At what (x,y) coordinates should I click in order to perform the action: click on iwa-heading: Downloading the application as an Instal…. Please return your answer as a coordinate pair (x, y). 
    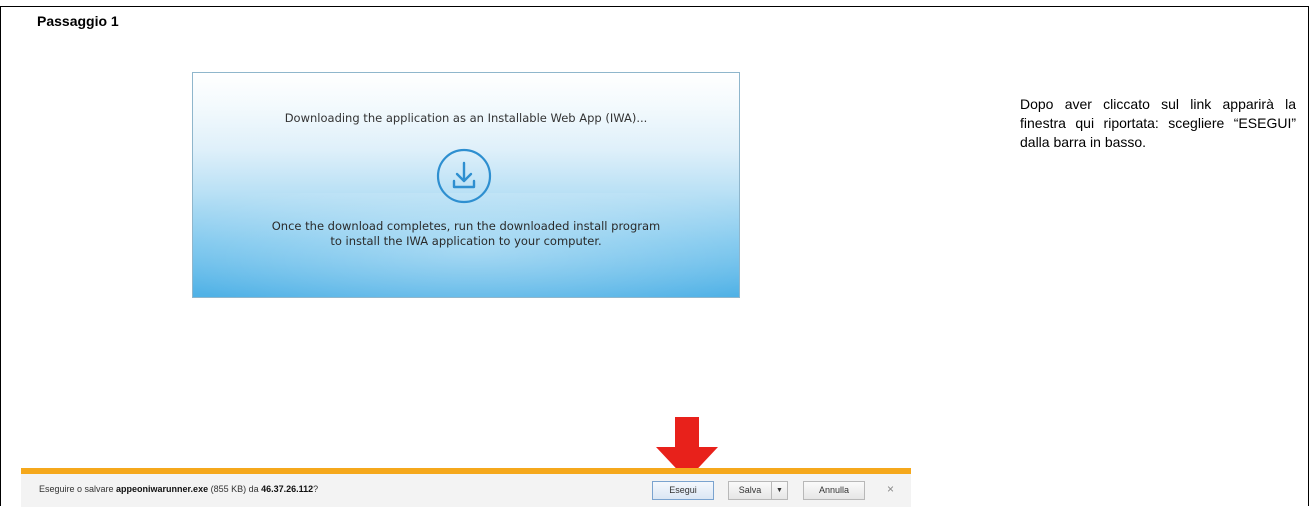
    Looking at the image, I should click on (466, 118).